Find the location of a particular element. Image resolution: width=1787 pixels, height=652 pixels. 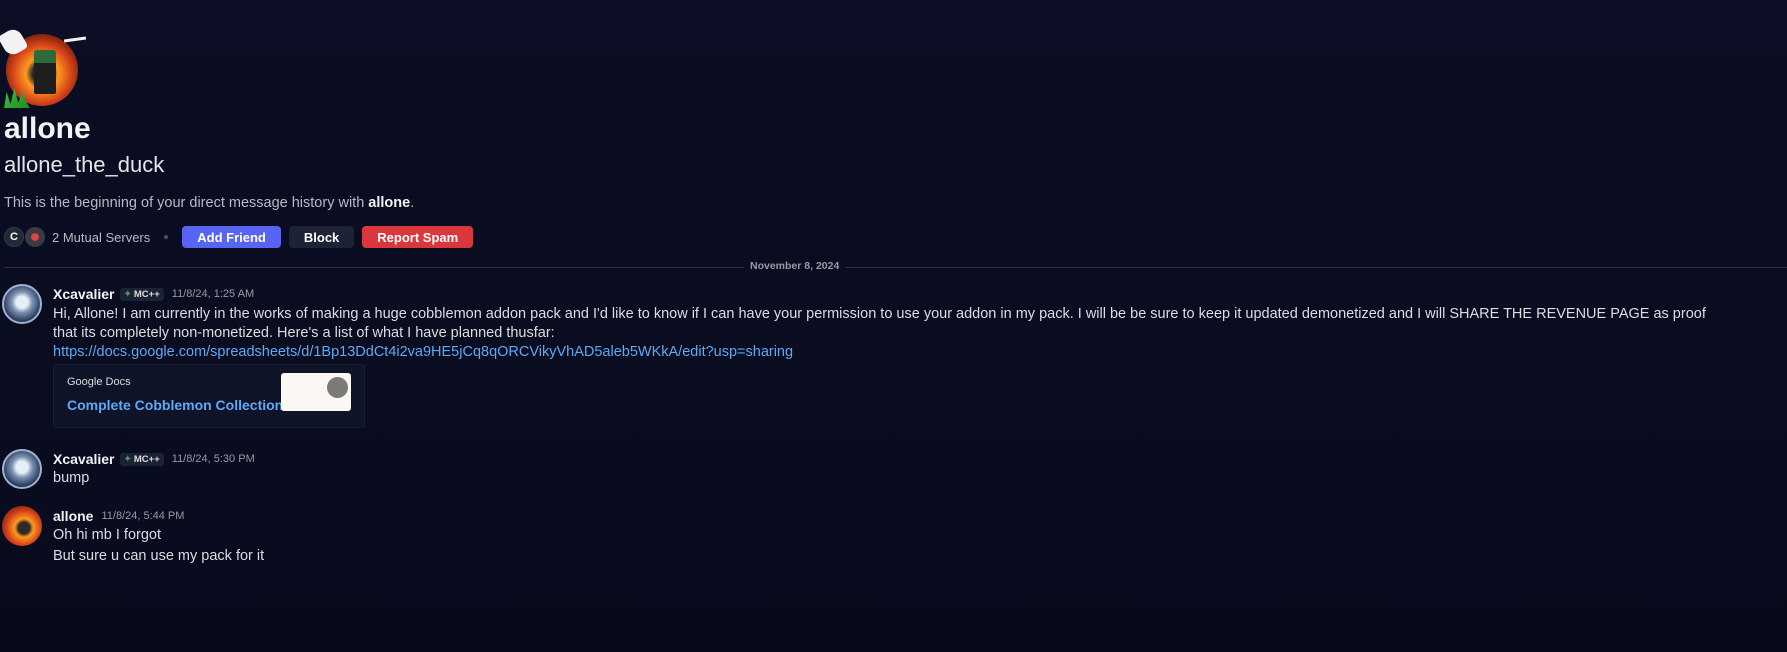

author-name: allone is located at coordinates (73, 516).